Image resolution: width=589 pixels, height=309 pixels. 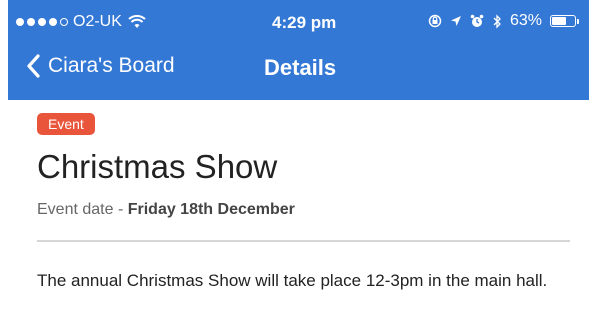 I want to click on divider, so click(x=303, y=241).